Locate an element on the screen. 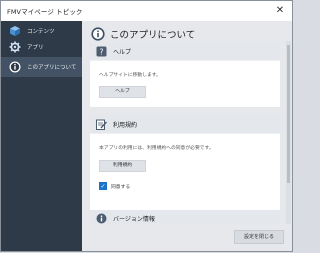  page-header: このアプリについて is located at coordinates (143, 34).